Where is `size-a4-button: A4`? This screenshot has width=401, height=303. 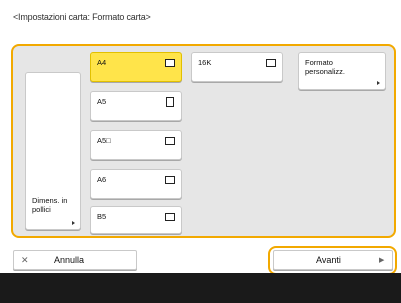 size-a4-button: A4 is located at coordinates (136, 67).